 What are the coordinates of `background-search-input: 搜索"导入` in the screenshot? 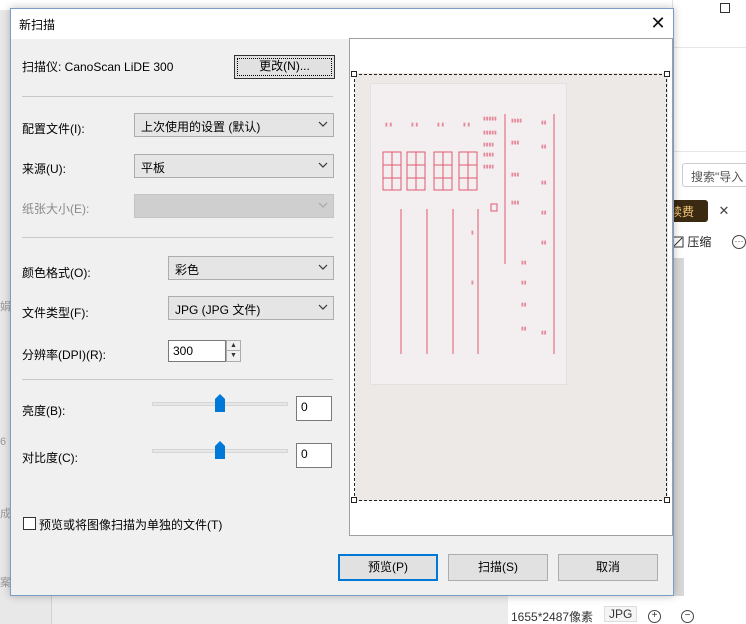 It's located at (714, 175).